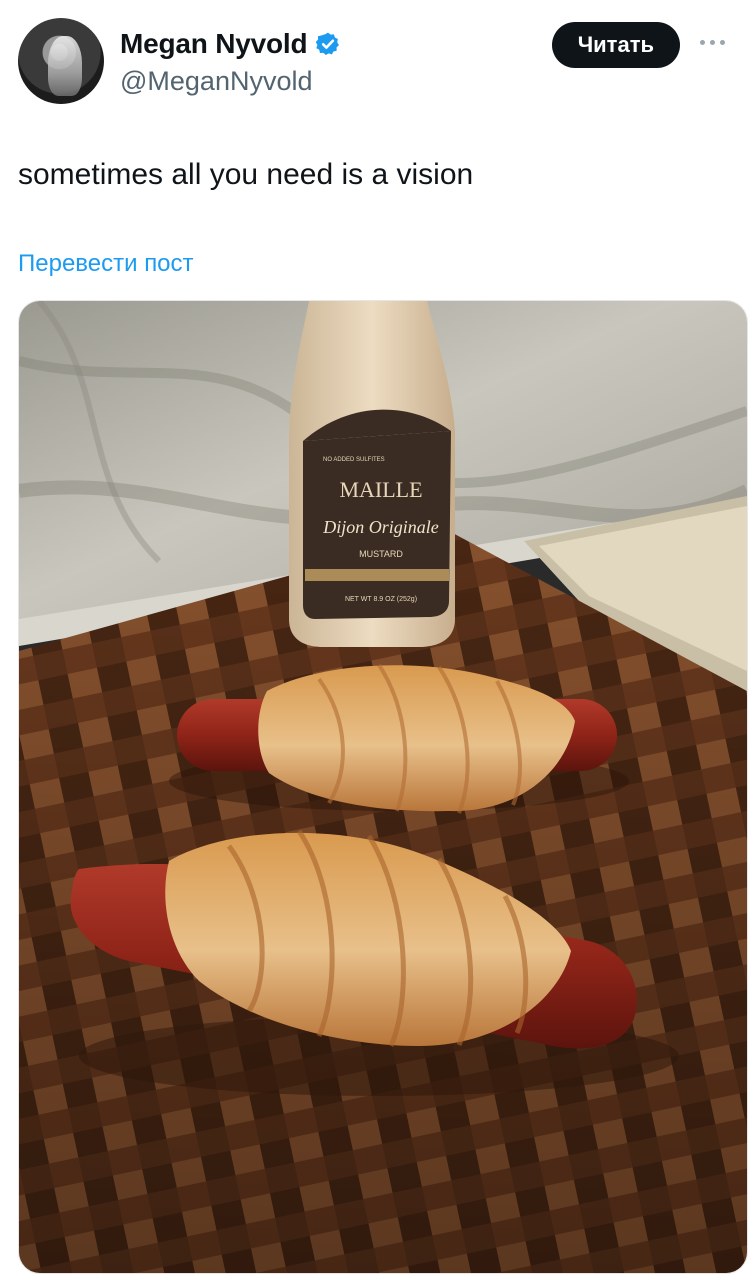  What do you see at coordinates (380, 489) in the screenshot?
I see `bottle-brand: MAILLE` at bounding box center [380, 489].